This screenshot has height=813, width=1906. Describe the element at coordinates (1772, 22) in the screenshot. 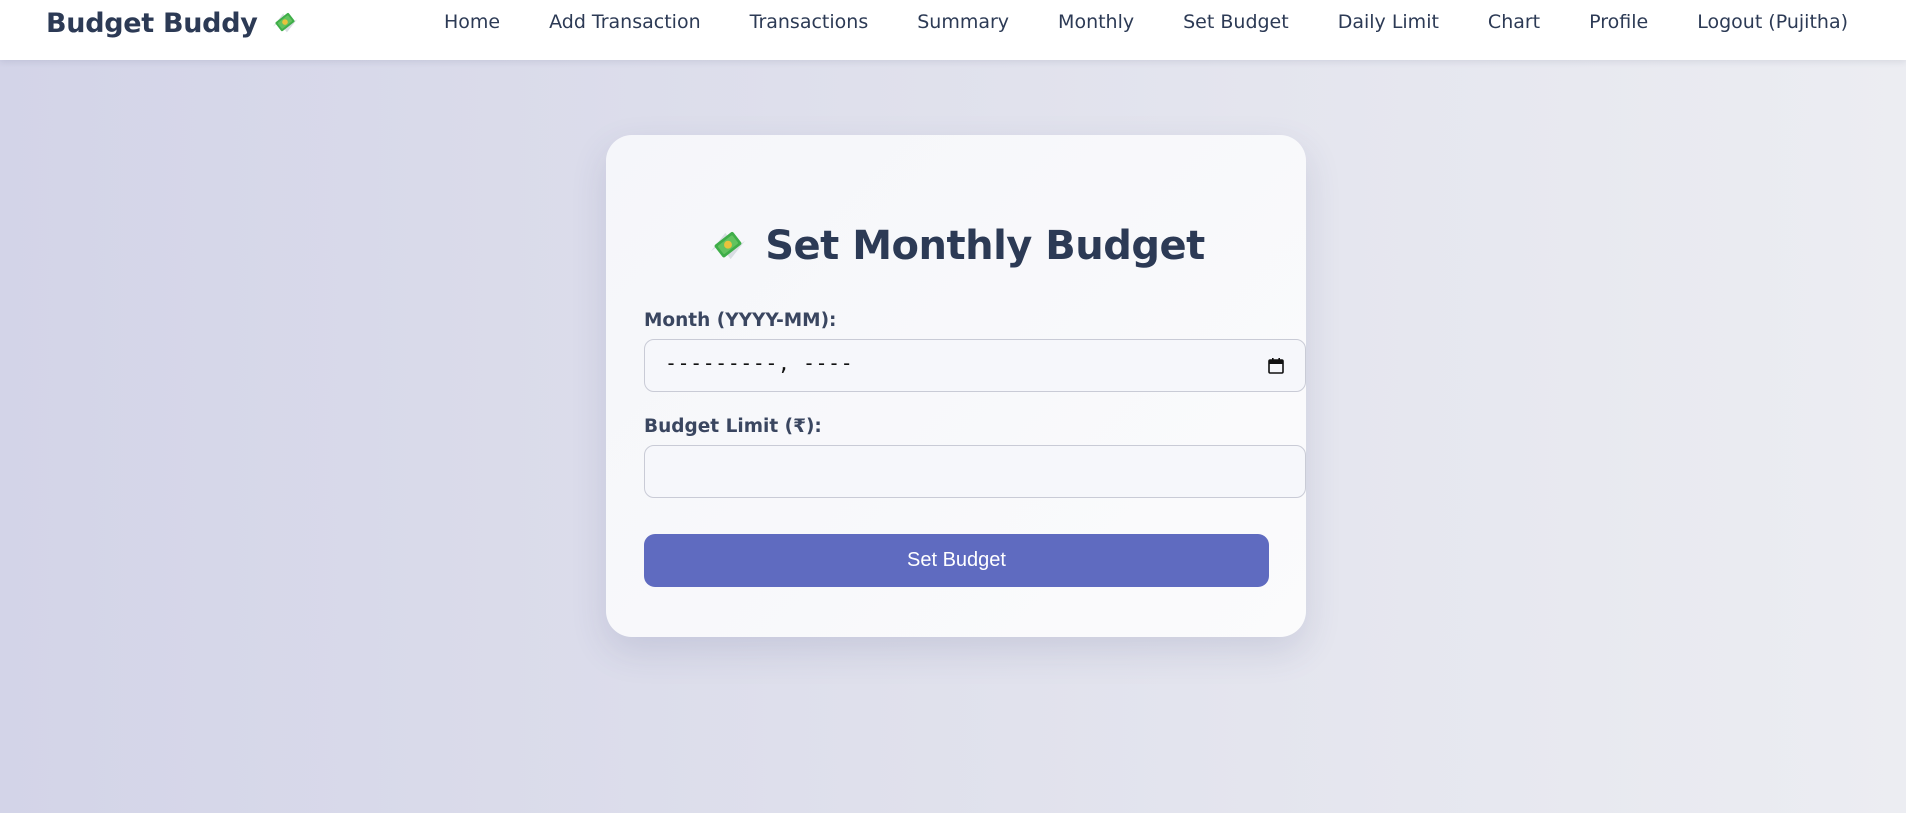

I see `nav-link-logout: Logout (Pujitha)` at that location.